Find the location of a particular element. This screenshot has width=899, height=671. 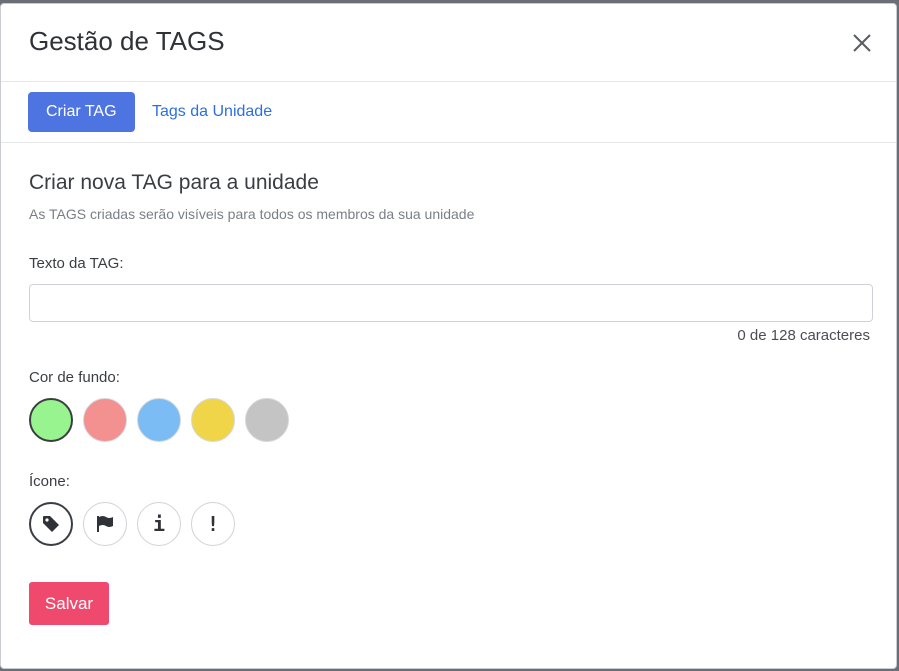

close-icon is located at coordinates (862, 43).